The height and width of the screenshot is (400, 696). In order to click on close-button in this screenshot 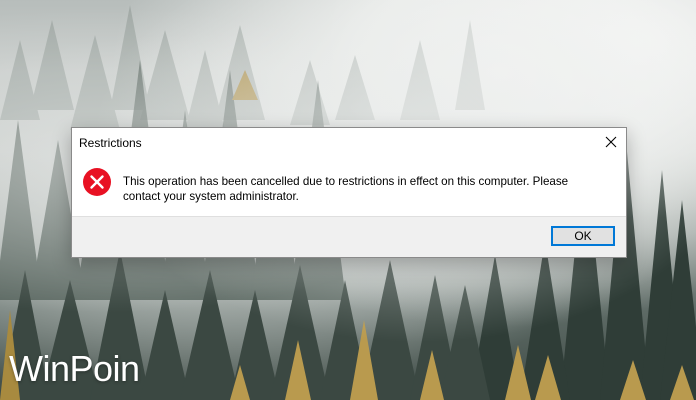, I will do `click(611, 142)`.